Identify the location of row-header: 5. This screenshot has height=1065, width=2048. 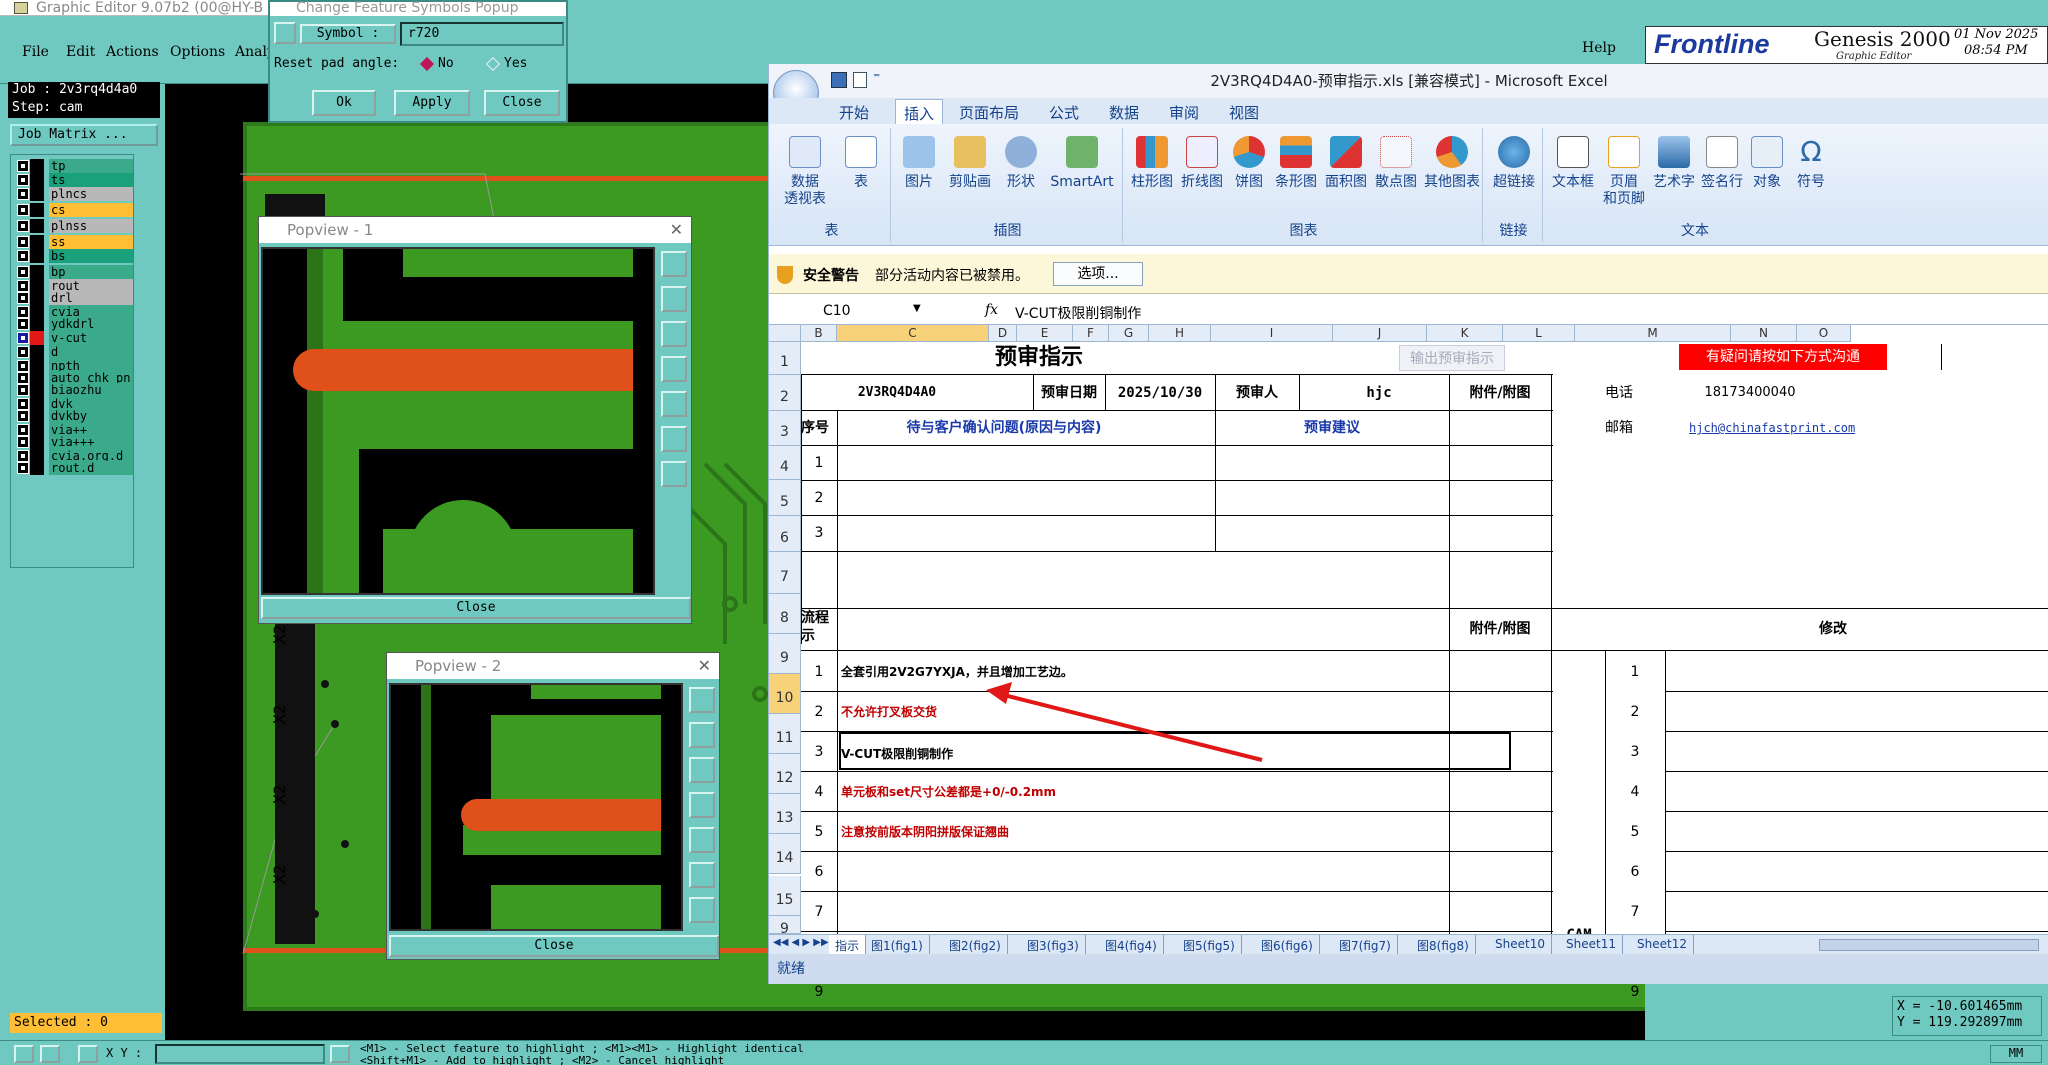
(785, 498).